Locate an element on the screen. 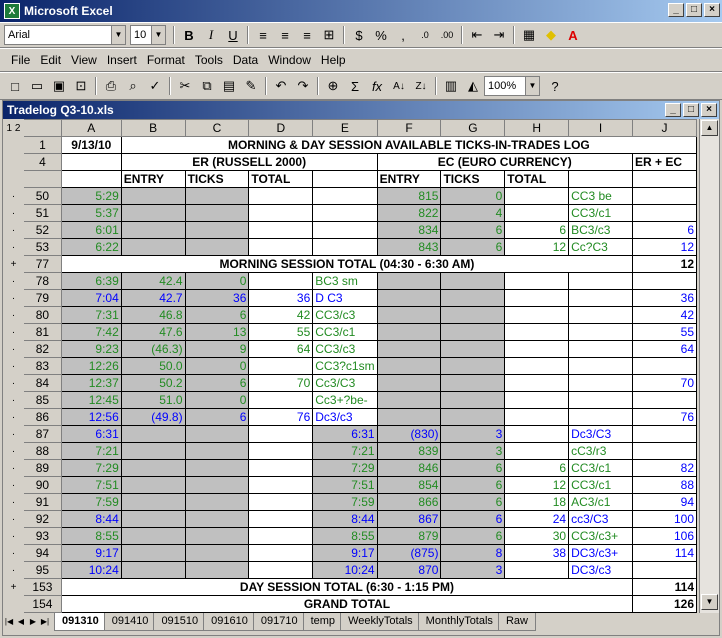 This screenshot has height=638, width=722. cell: 9:23 is located at coordinates (91, 349).